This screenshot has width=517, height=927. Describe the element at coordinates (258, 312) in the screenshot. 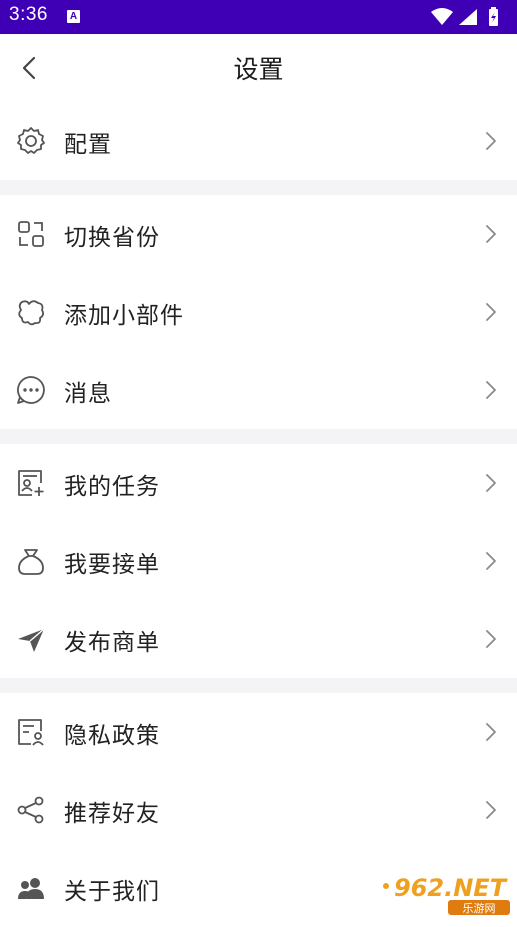

I see `settings-row-add-widget: 添加小部件` at that location.